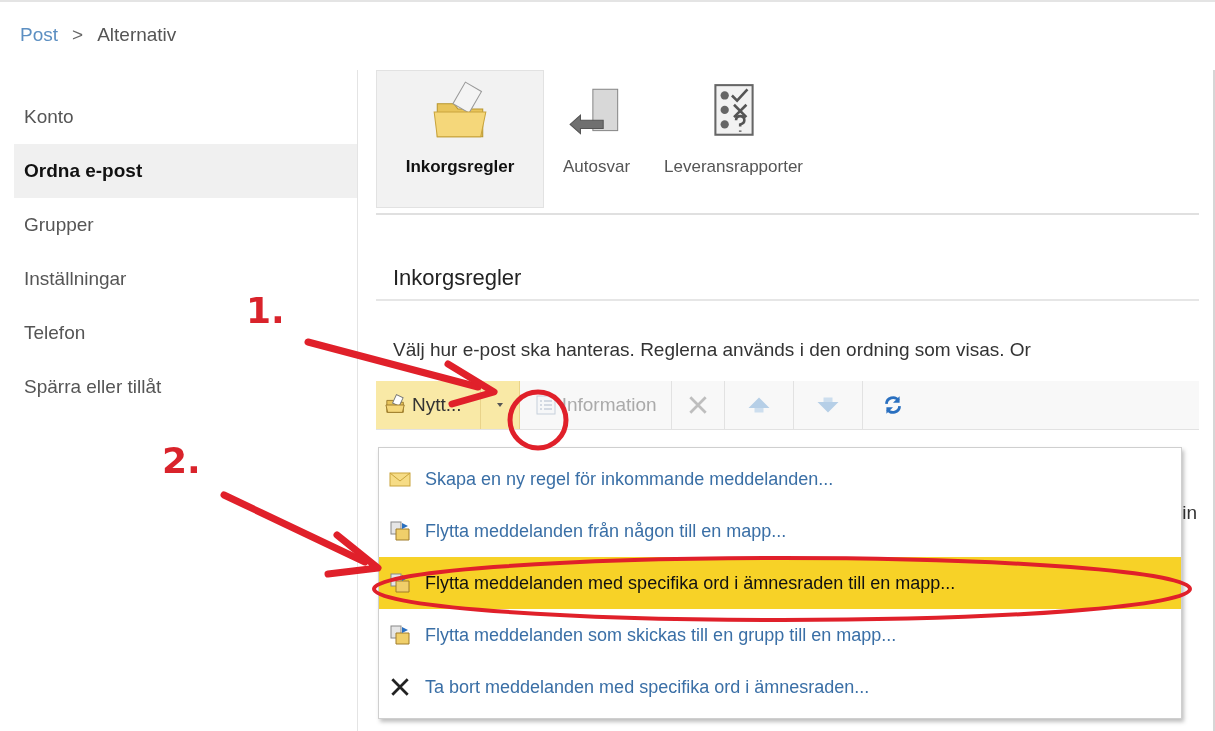 This screenshot has height=731, width=1215. Describe the element at coordinates (265, 310) in the screenshot. I see `annotation-label: 1.` at that location.